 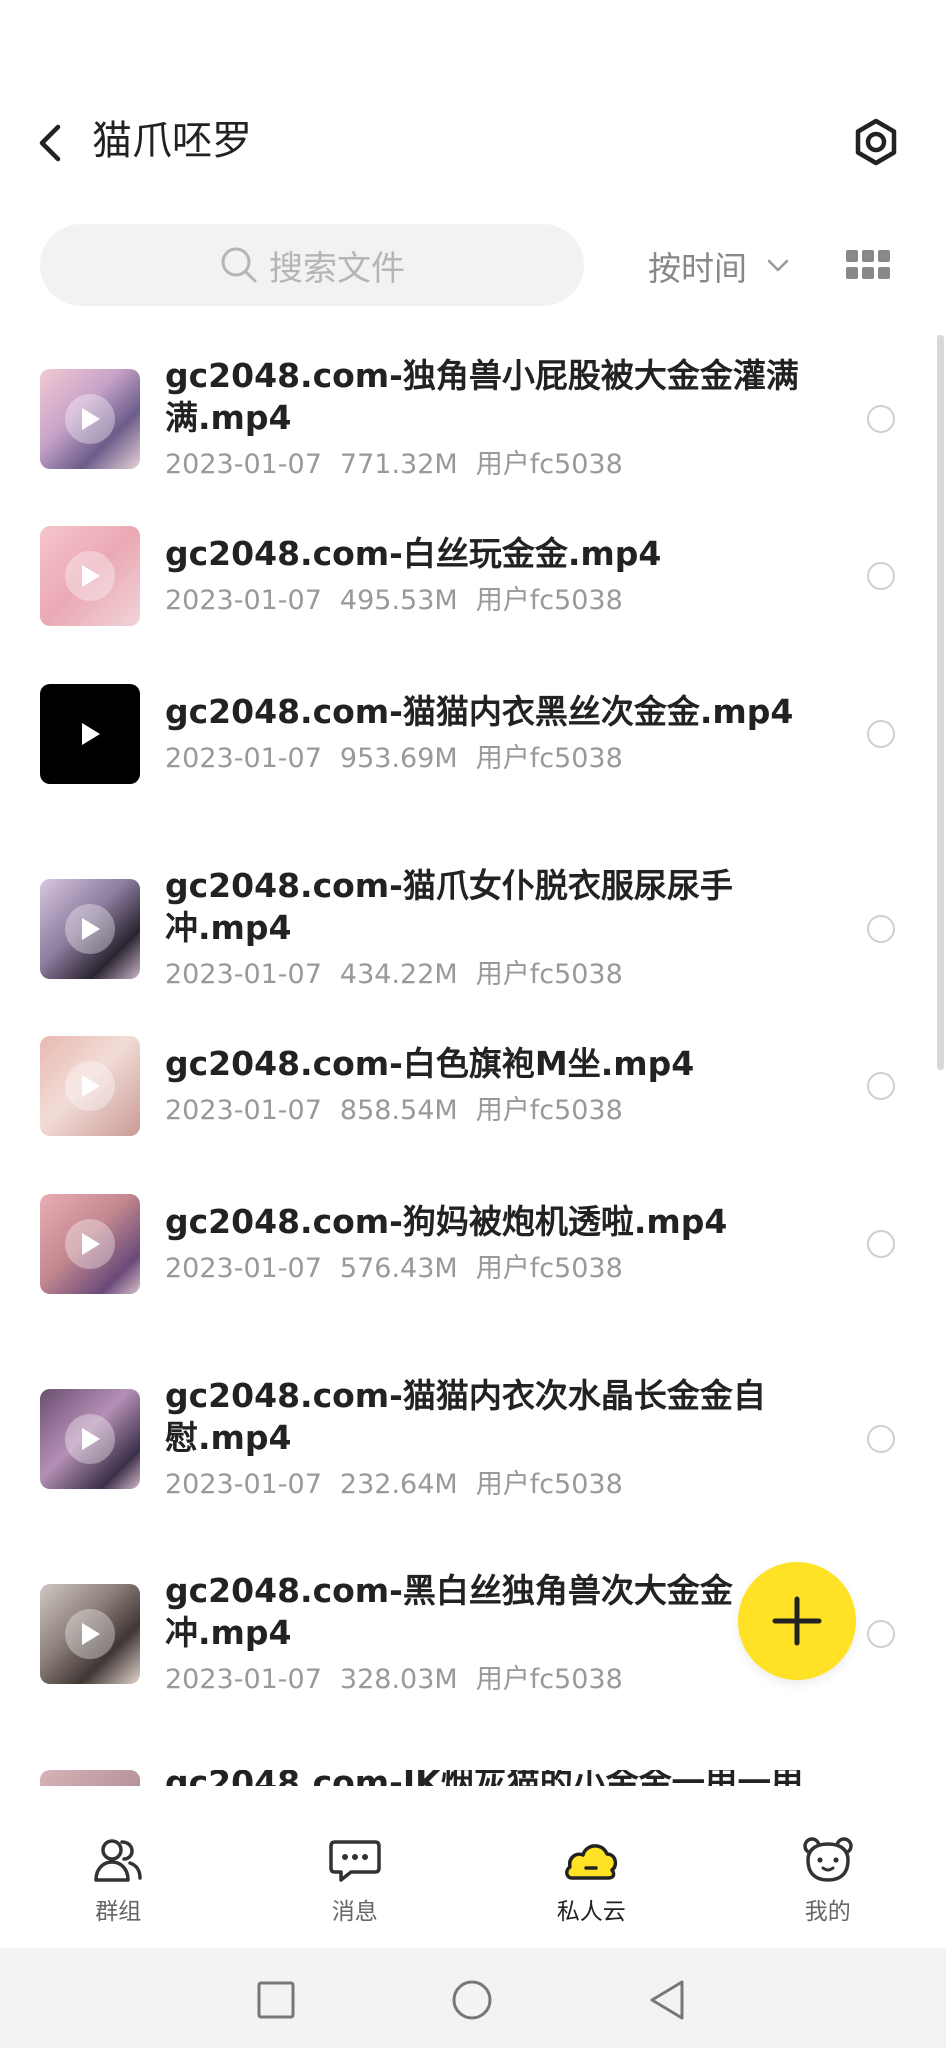 I want to click on home-button, so click(x=472, y=2000).